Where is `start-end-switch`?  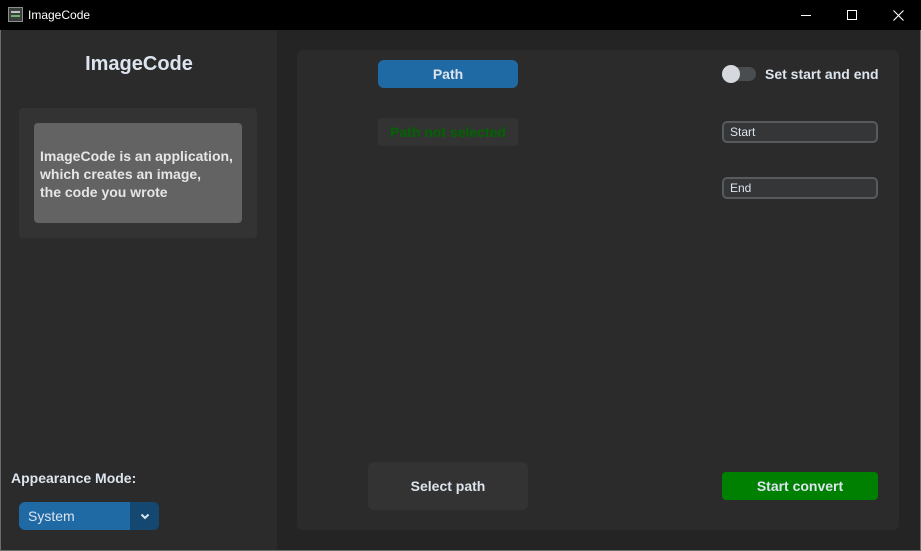 start-end-switch is located at coordinates (739, 74).